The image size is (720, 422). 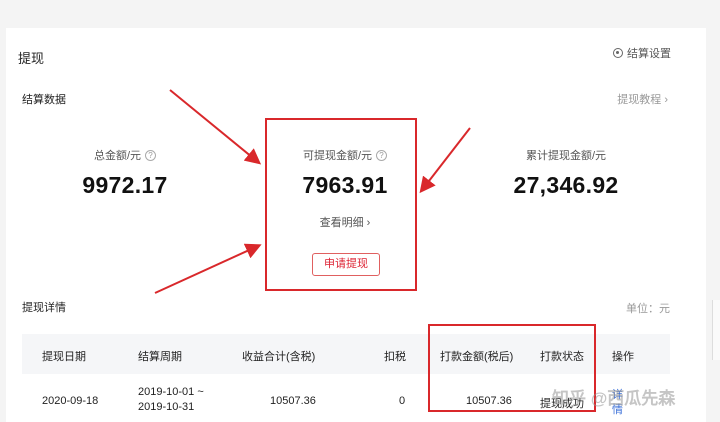 I want to click on page-title: 提现, so click(x=31, y=58).